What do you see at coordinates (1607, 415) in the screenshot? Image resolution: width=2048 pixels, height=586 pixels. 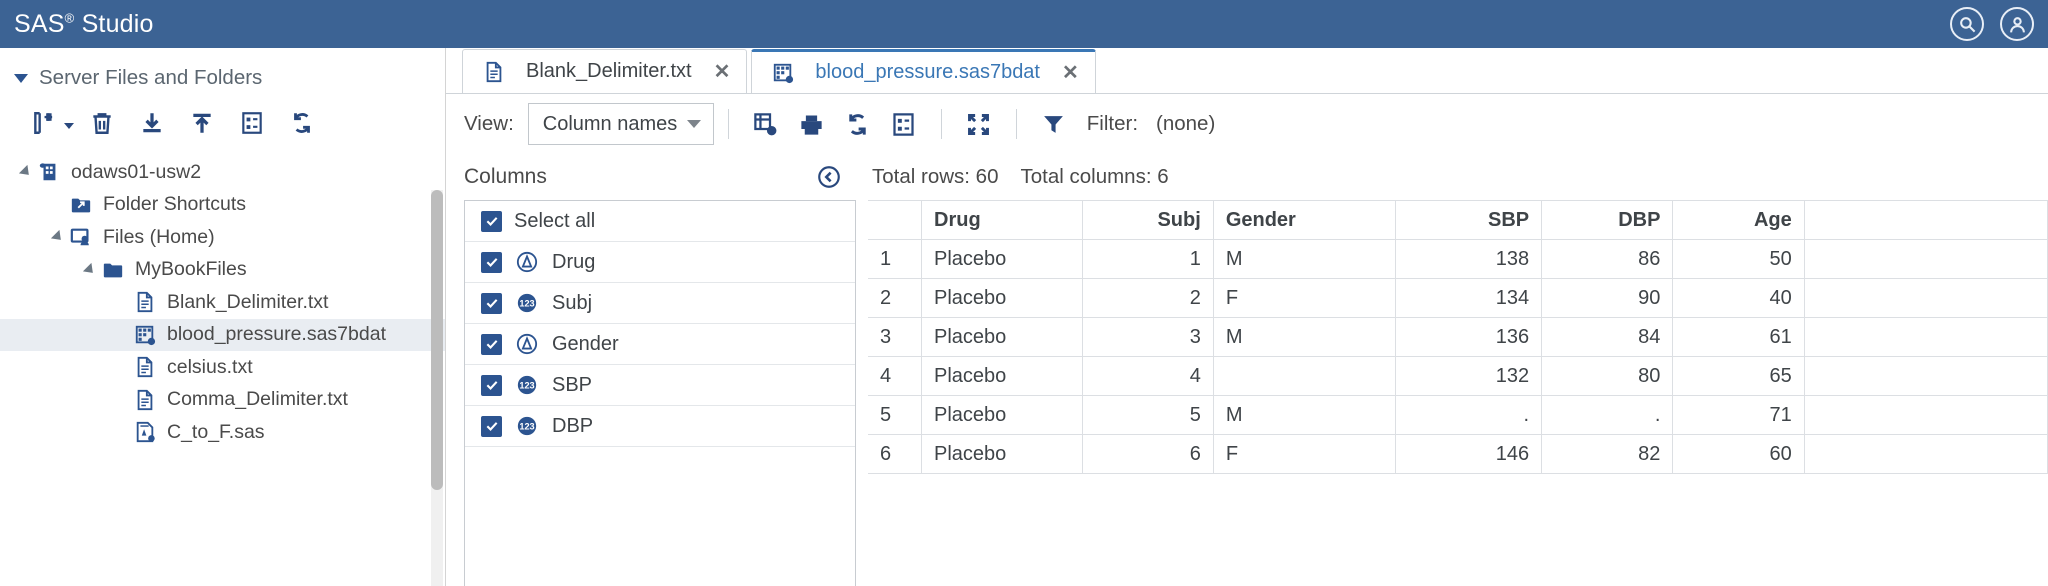 I see `data-cell: .` at bounding box center [1607, 415].